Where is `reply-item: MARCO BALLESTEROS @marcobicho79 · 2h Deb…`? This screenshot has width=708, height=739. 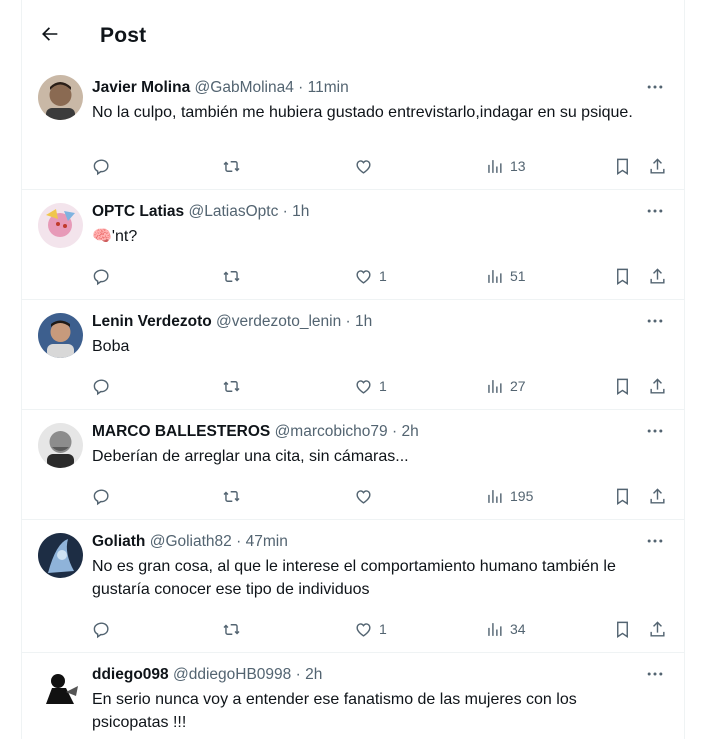 reply-item: MARCO BALLESTEROS @marcobicho79 · 2h Deb… is located at coordinates (353, 465).